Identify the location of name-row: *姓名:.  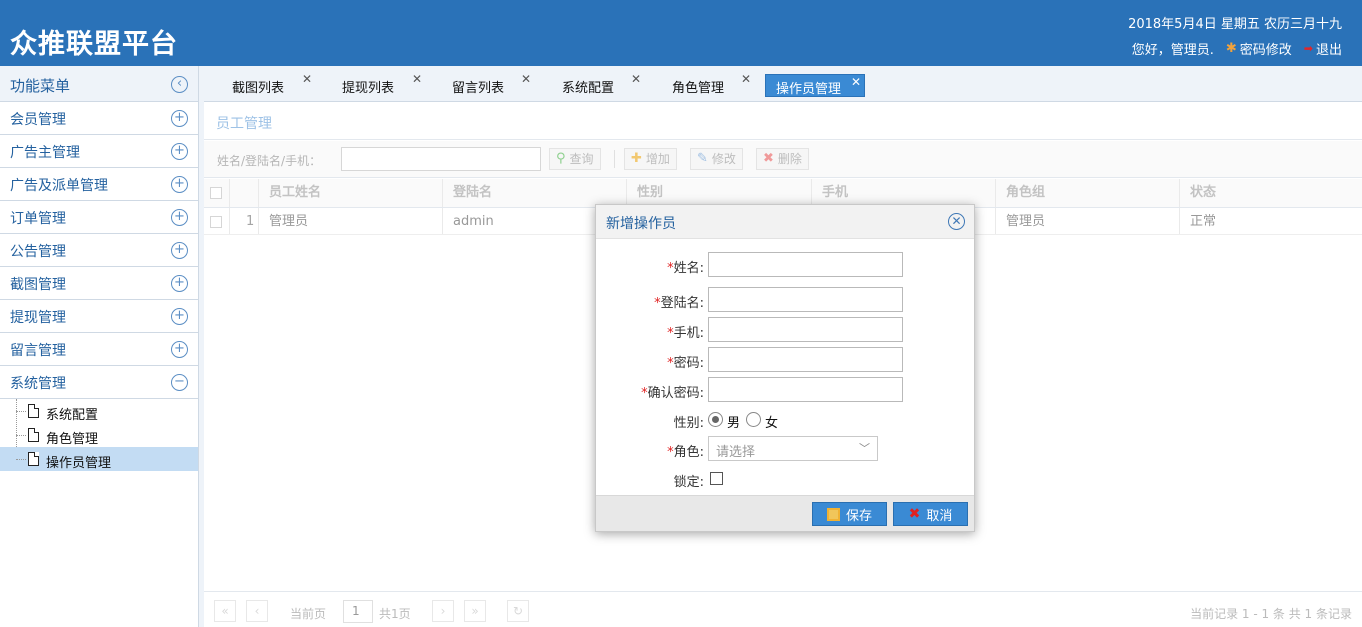
(786, 265).